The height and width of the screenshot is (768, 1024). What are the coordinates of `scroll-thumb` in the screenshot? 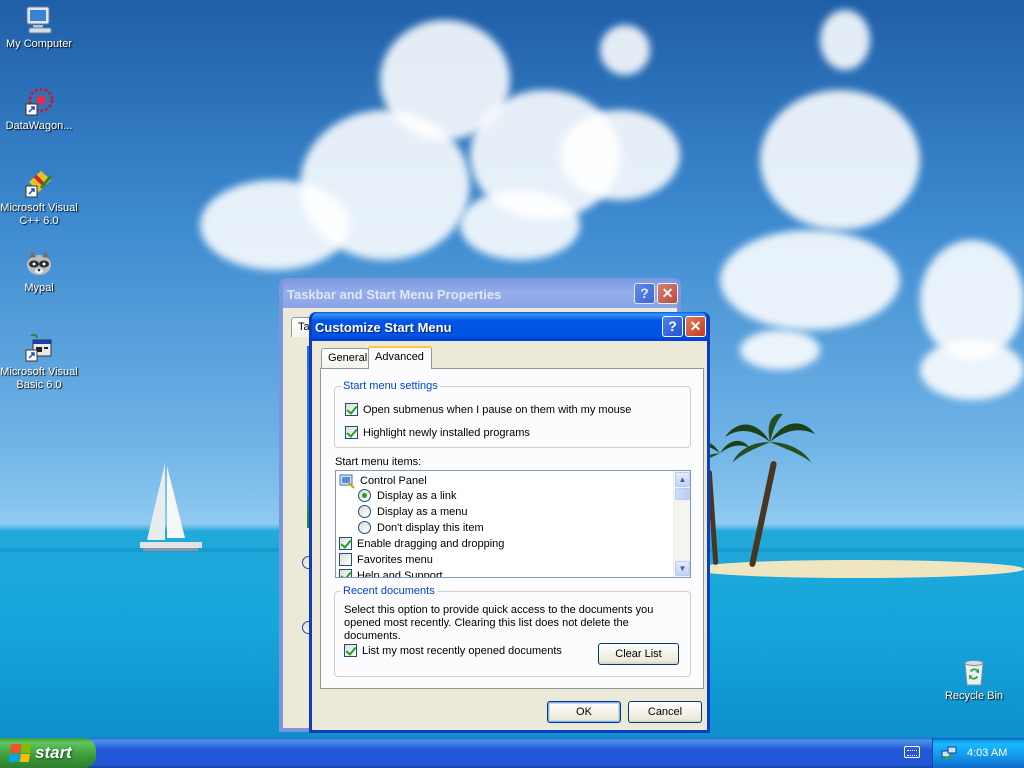 It's located at (682, 494).